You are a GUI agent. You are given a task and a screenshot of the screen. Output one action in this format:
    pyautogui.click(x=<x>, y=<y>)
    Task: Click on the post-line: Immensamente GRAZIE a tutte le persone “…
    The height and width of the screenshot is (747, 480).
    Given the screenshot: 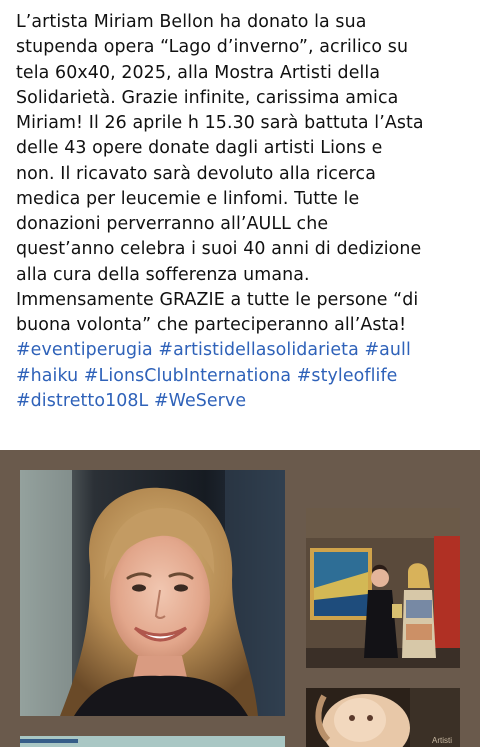 What is the action you would take?
    pyautogui.click(x=217, y=299)
    